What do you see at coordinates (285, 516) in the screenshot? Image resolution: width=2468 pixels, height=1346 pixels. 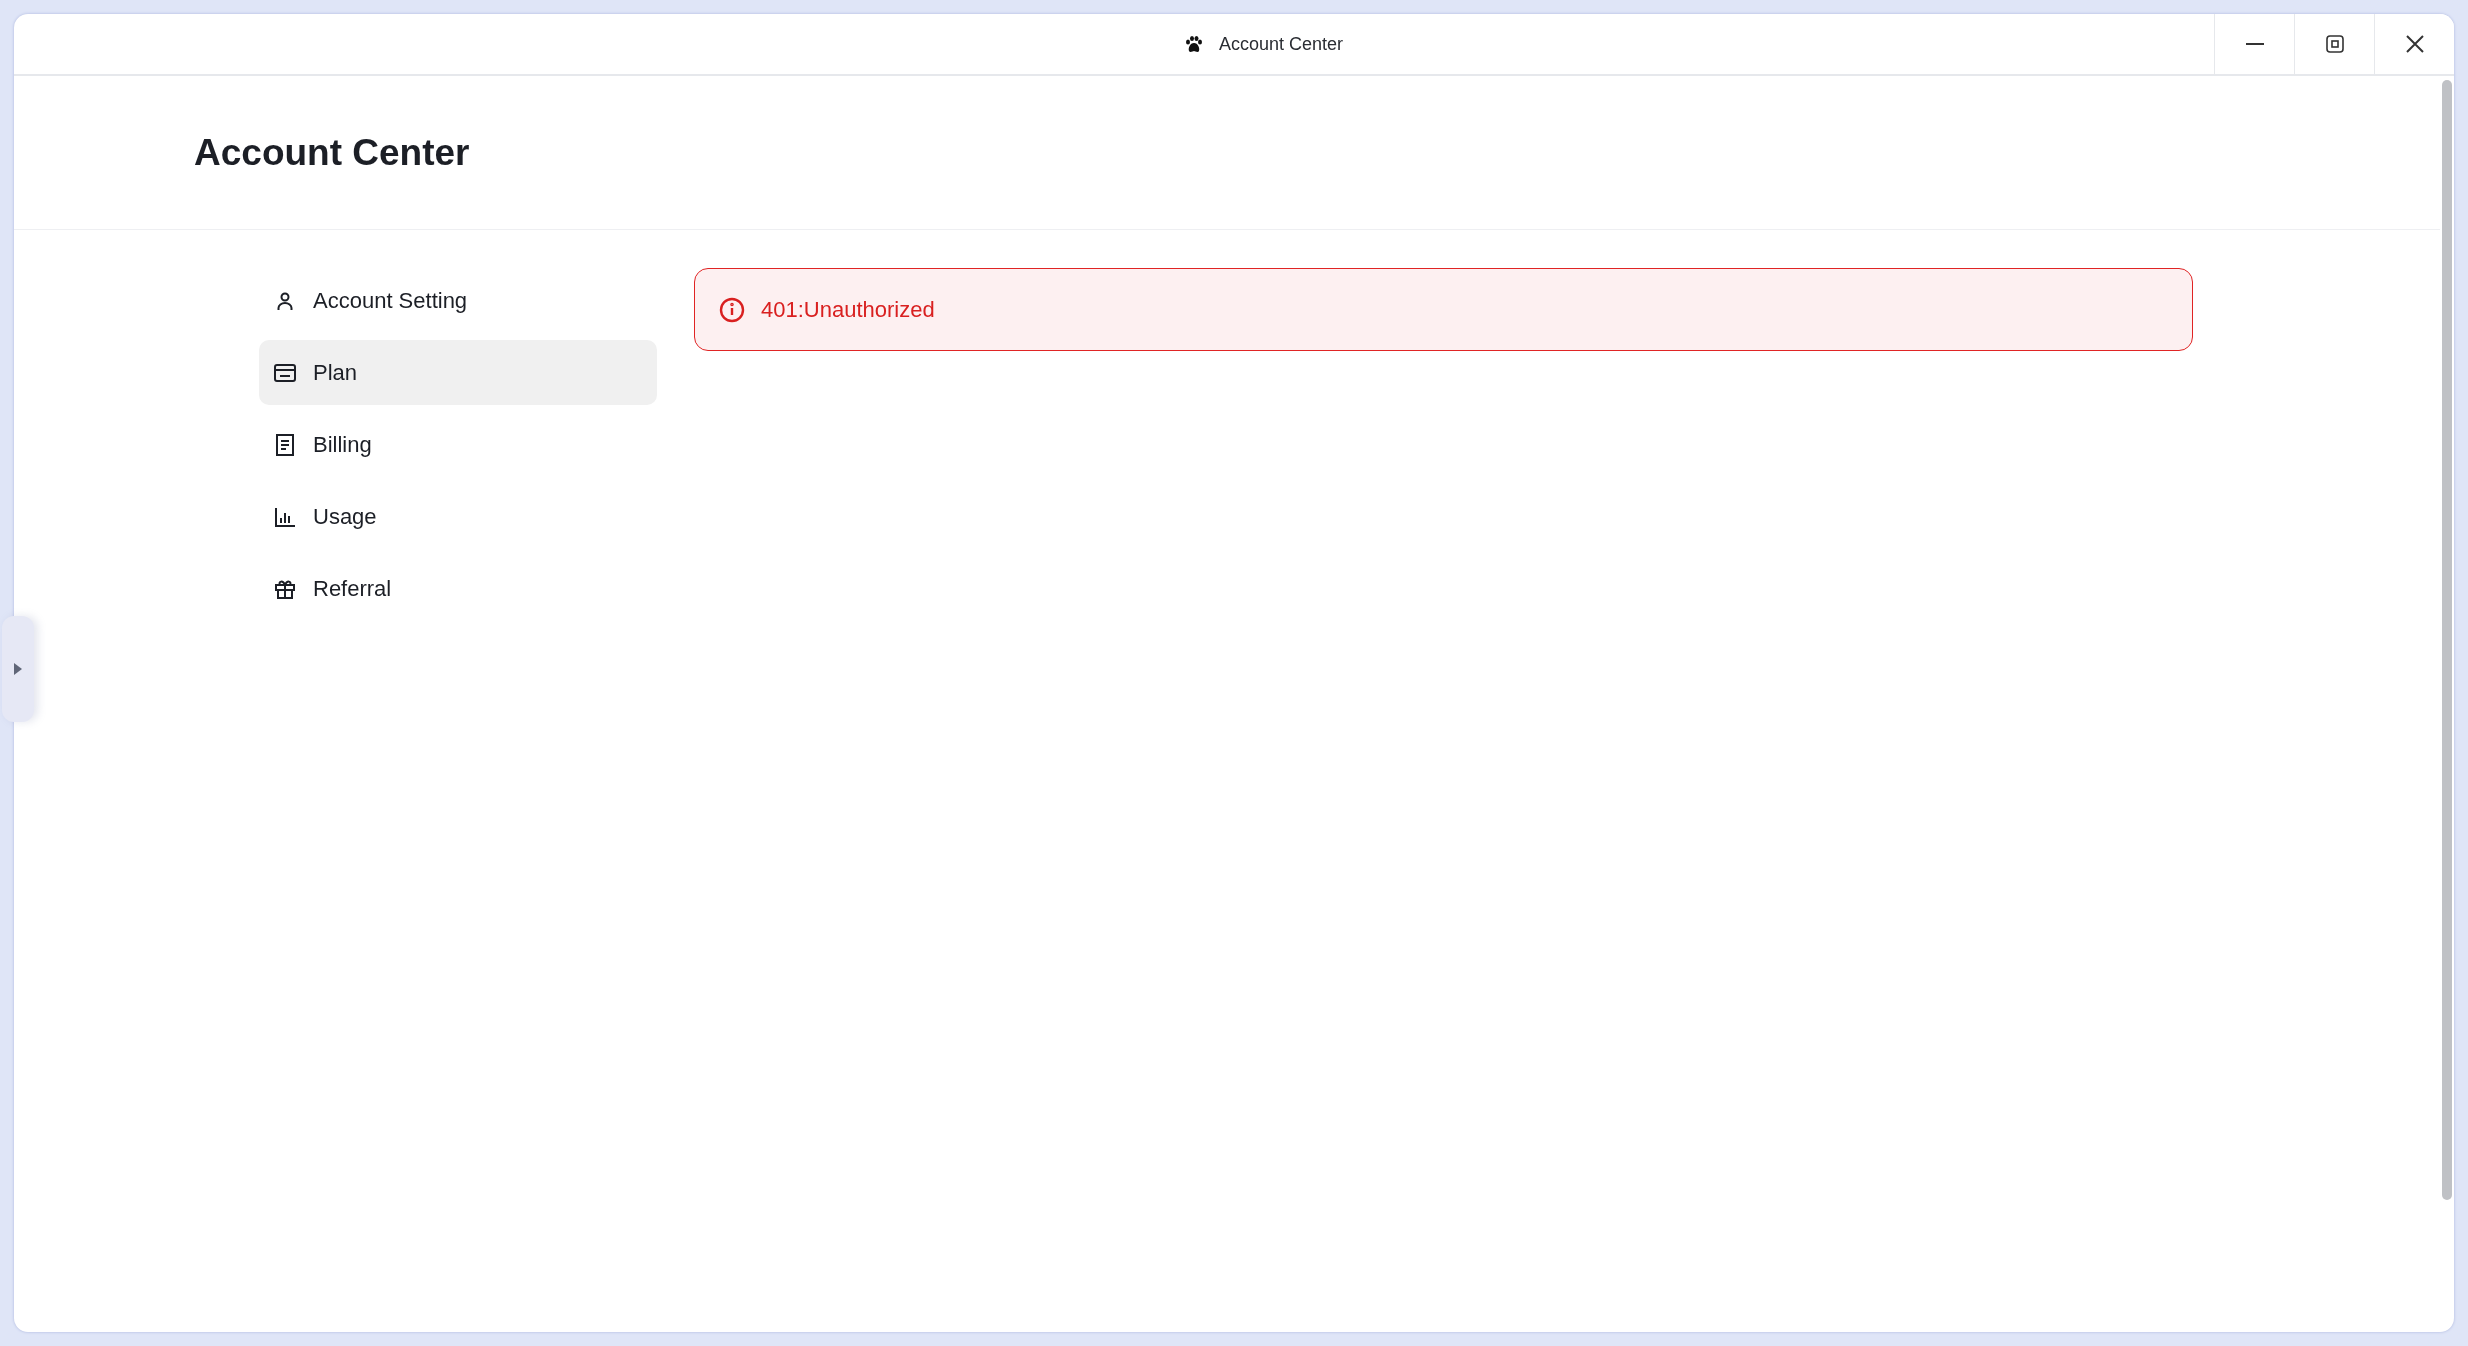 I see `bar-chart-icon` at bounding box center [285, 516].